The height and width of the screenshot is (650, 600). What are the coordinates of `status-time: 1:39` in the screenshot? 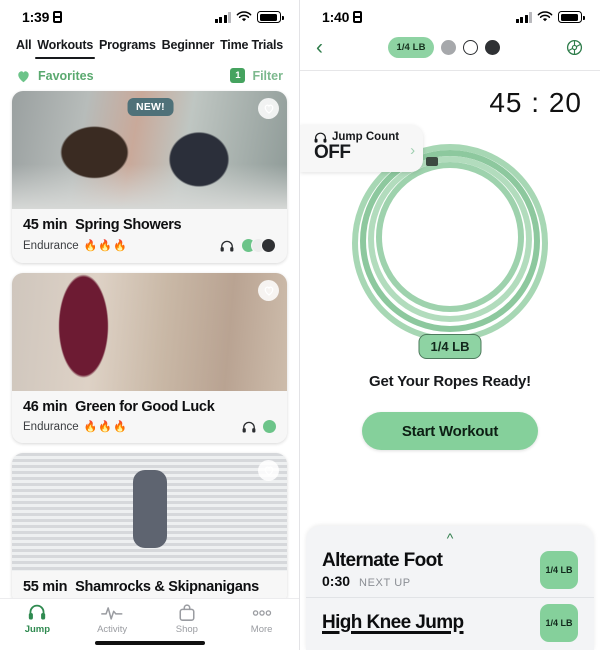 It's located at (42, 17).